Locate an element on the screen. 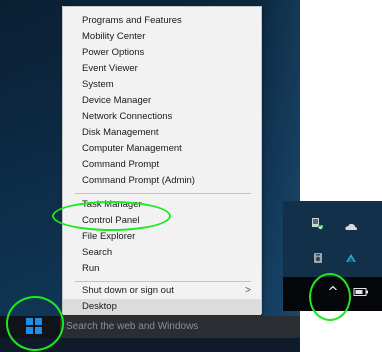 Image resolution: width=382 pixels, height=352 pixels. menu-item-mobility-center: Mobility Center is located at coordinates (162, 37).